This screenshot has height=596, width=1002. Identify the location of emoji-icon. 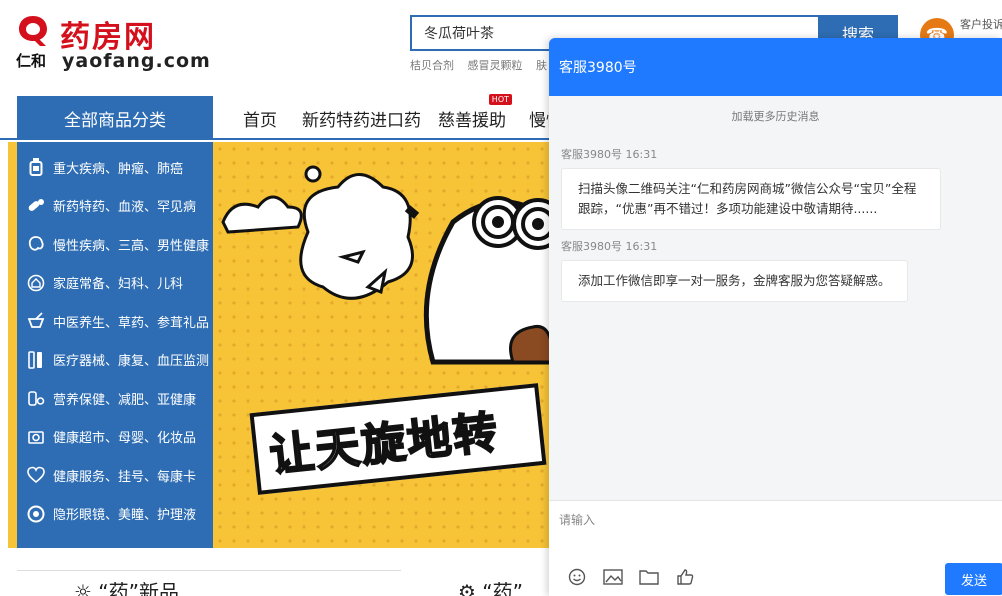
(577, 577).